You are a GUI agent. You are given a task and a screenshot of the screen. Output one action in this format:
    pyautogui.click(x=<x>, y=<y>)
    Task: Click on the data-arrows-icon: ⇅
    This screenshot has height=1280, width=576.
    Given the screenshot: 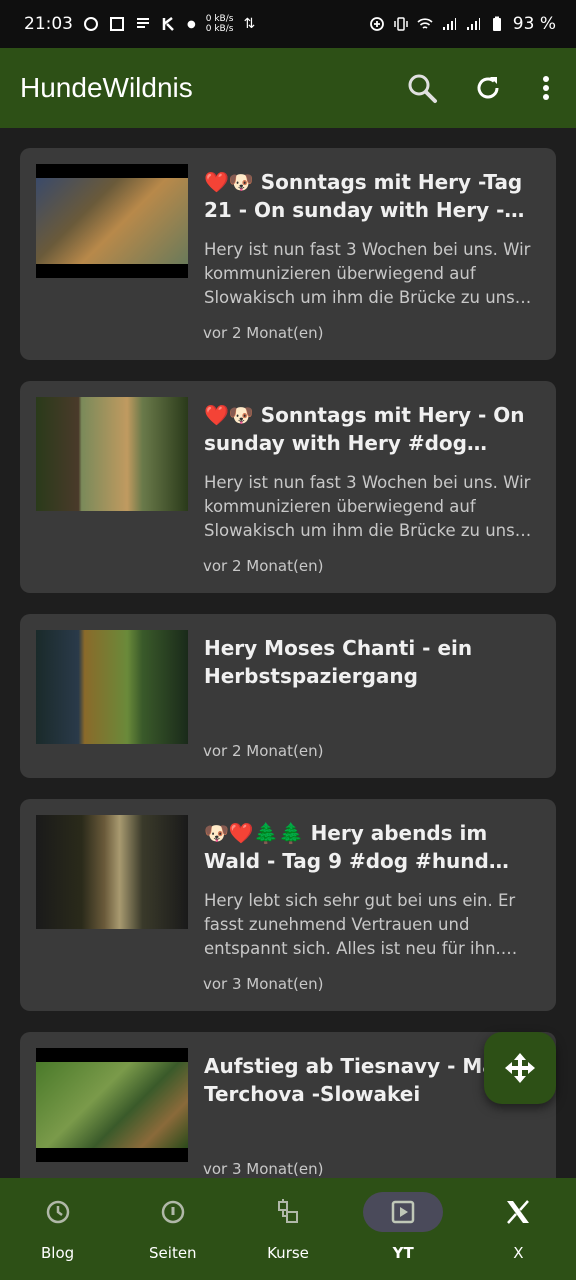 What is the action you would take?
    pyautogui.click(x=249, y=24)
    